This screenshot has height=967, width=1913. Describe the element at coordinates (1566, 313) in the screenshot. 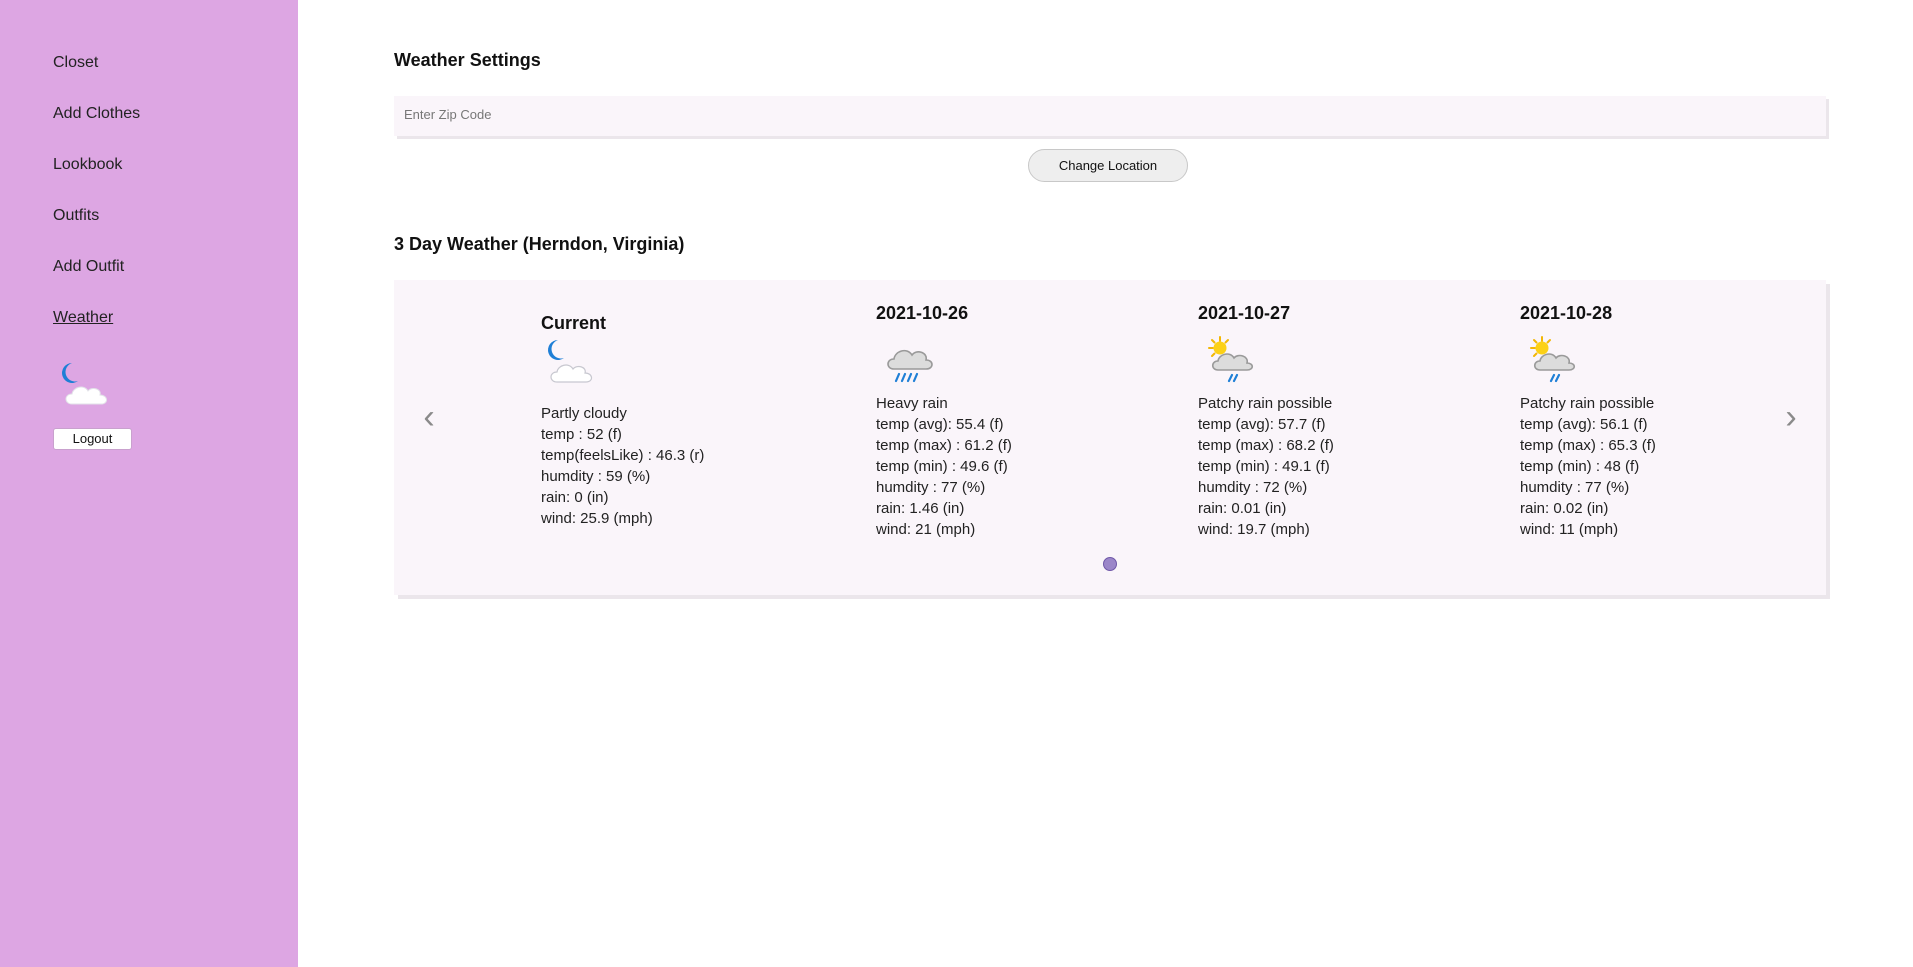

I see `forecast-date: 2021-10-28` at that location.